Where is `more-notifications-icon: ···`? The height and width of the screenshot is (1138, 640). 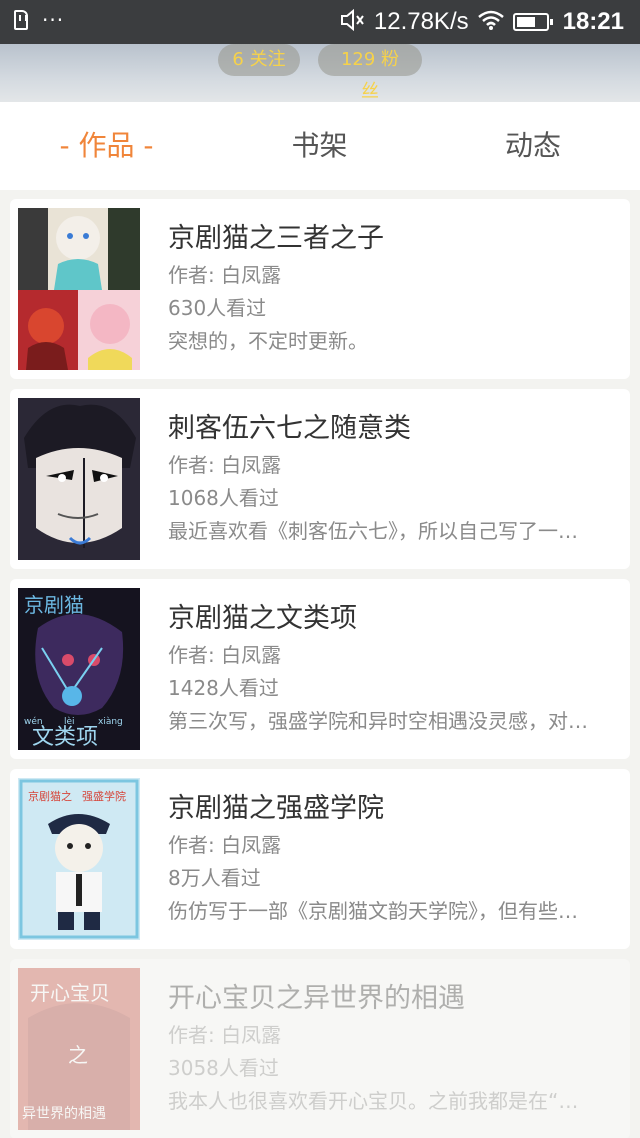
more-notifications-icon: ··· is located at coordinates (53, 20).